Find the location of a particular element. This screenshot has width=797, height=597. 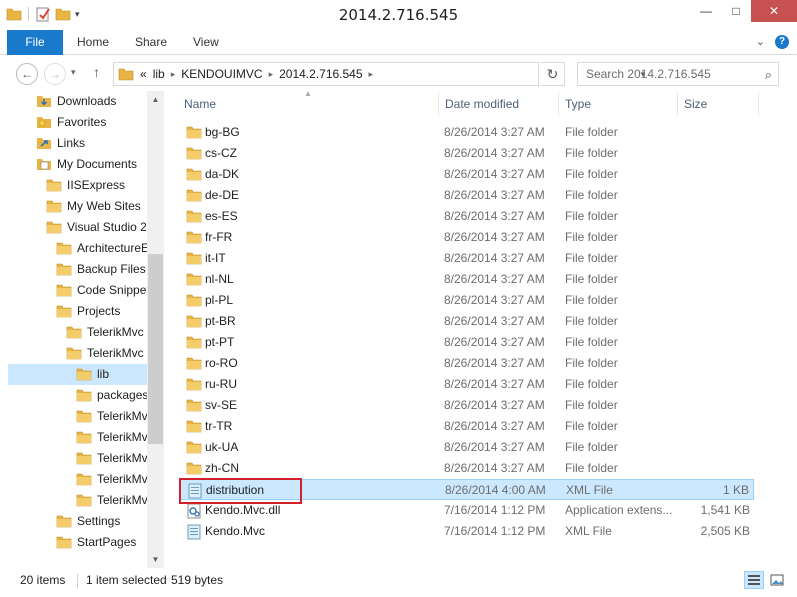

minimize-button: — is located at coordinates (706, 11).